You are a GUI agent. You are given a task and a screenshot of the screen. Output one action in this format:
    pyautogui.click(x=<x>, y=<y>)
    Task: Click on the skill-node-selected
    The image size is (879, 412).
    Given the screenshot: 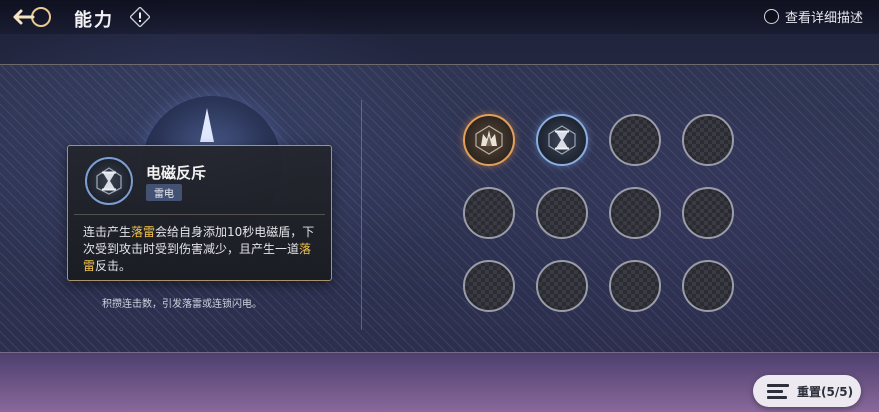 What is the action you would take?
    pyautogui.click(x=562, y=140)
    